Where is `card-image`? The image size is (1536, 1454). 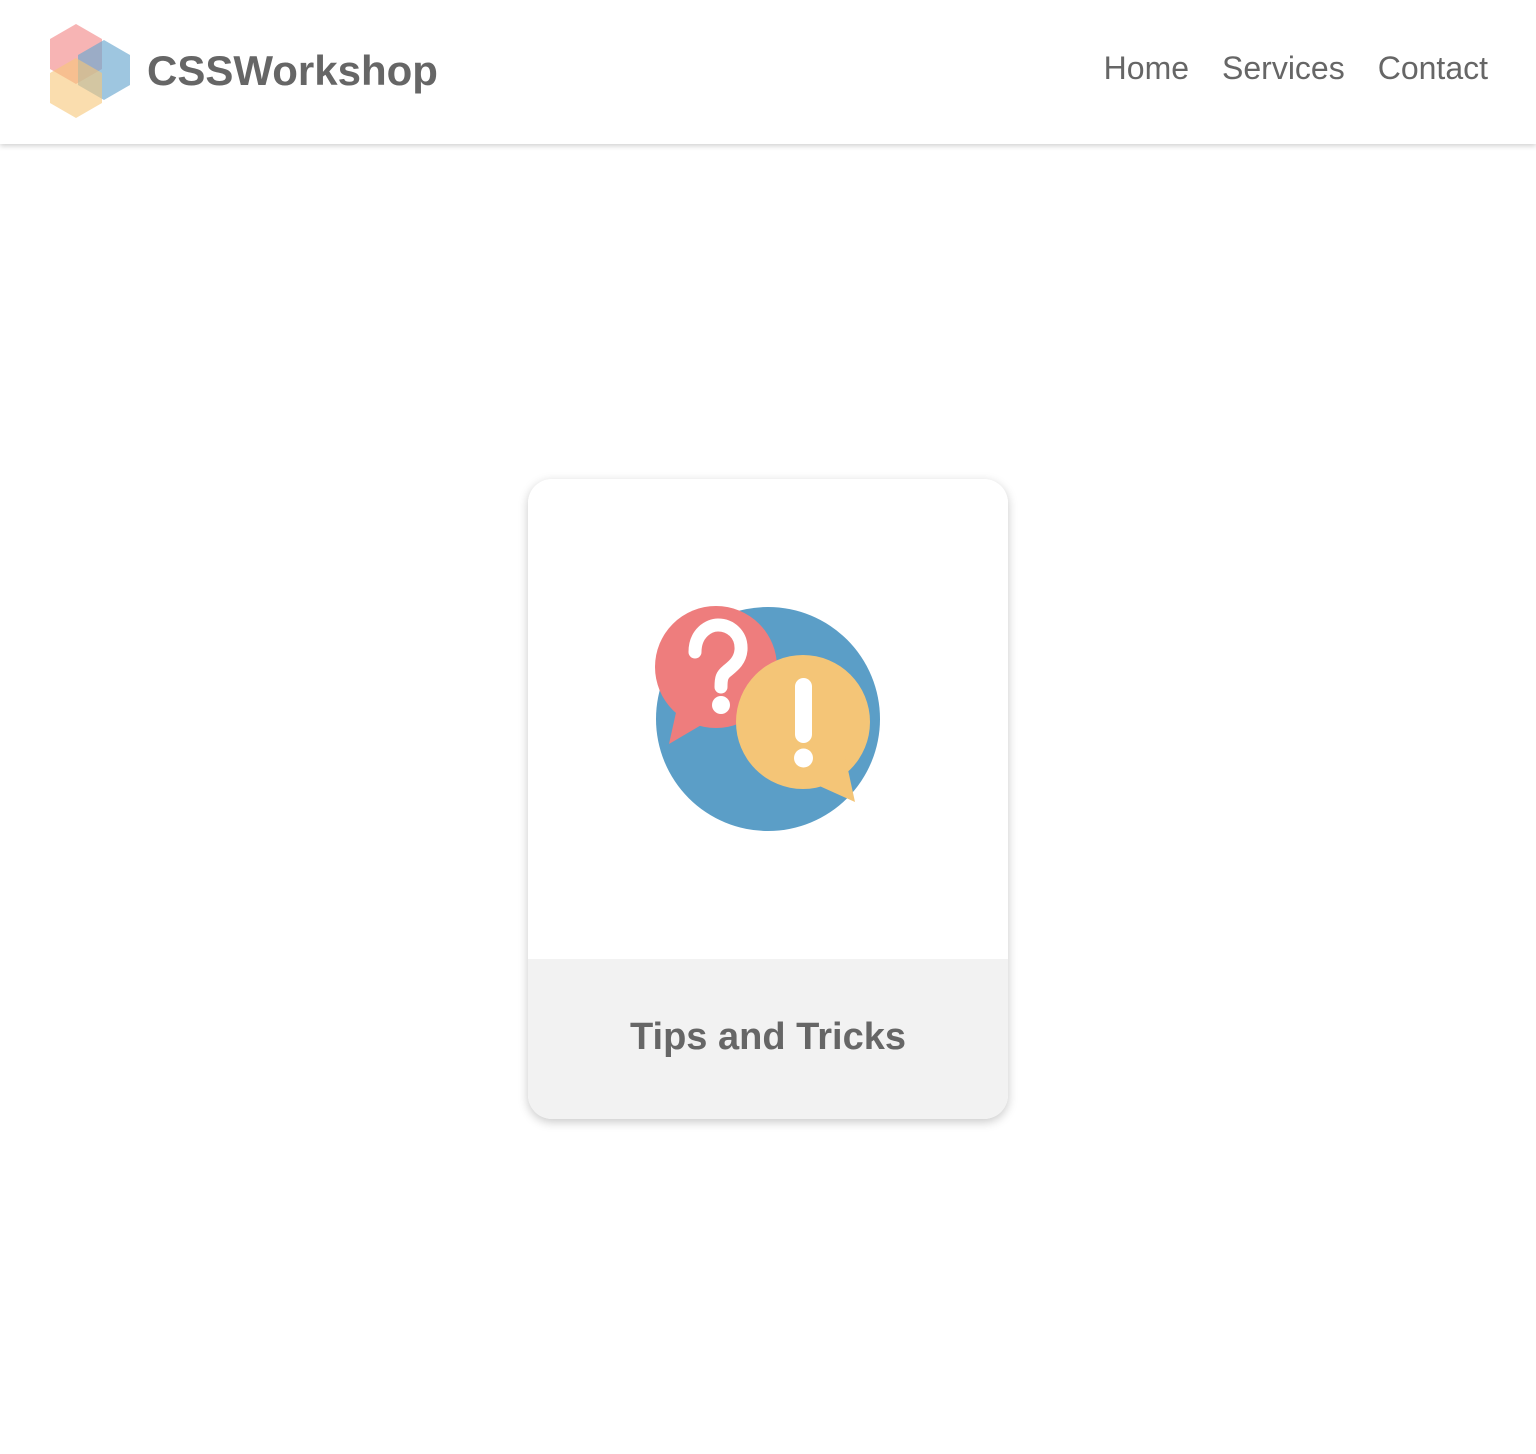 card-image is located at coordinates (768, 719).